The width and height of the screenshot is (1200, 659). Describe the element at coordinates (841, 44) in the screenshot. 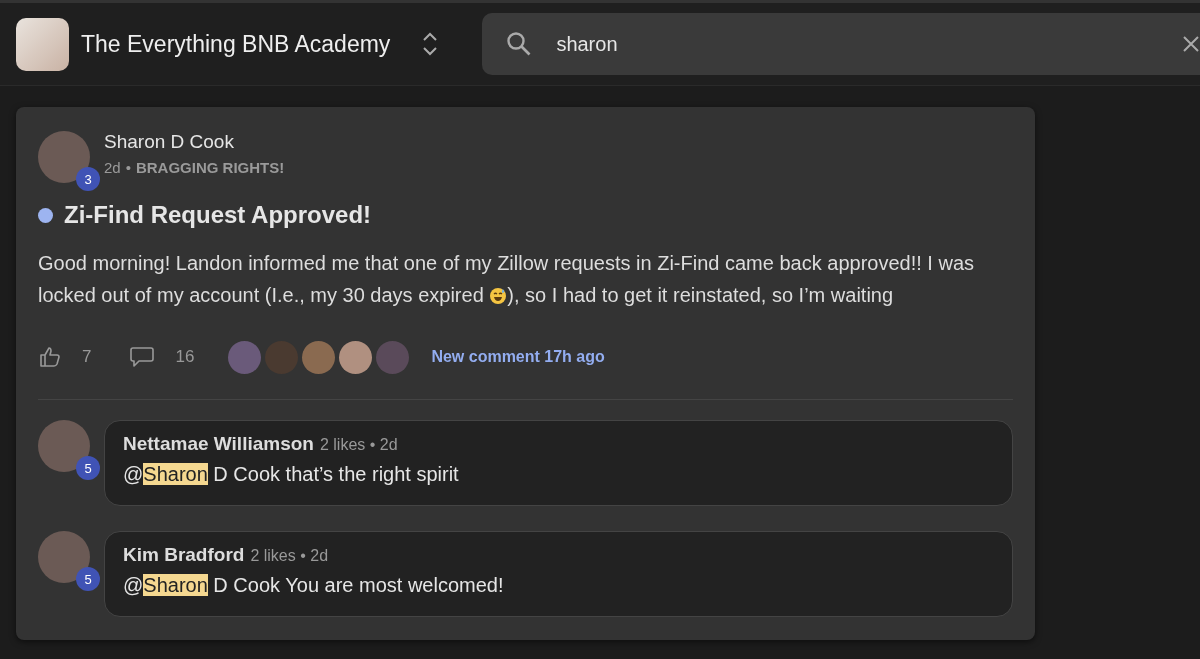

I see `search-field: sharon` at that location.